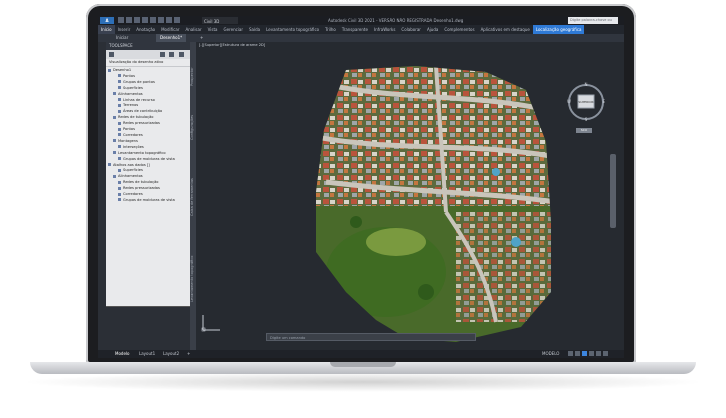  Describe the element at coordinates (586, 84) in the screenshot. I see `north-label: N` at that location.